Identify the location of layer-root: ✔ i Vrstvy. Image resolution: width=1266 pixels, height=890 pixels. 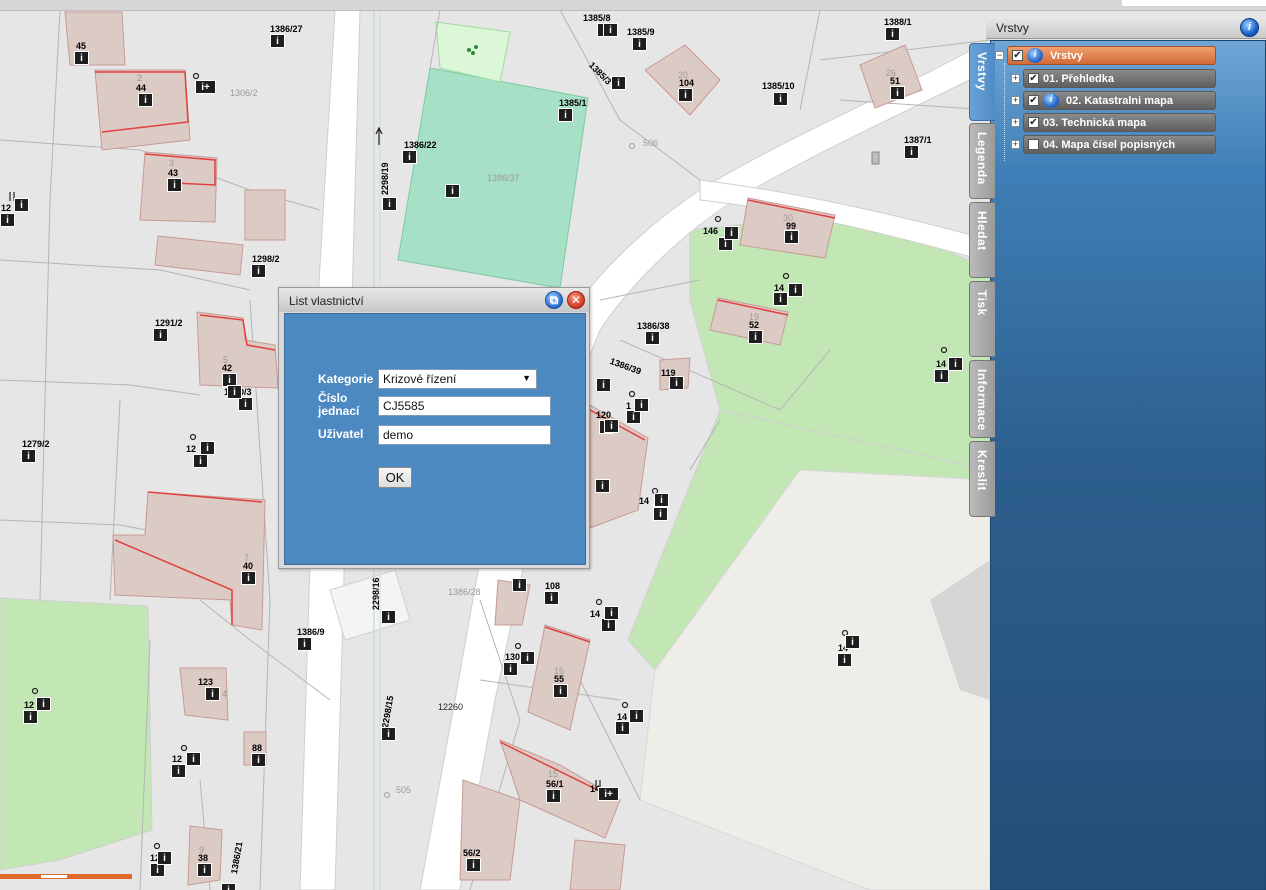
(1111, 55).